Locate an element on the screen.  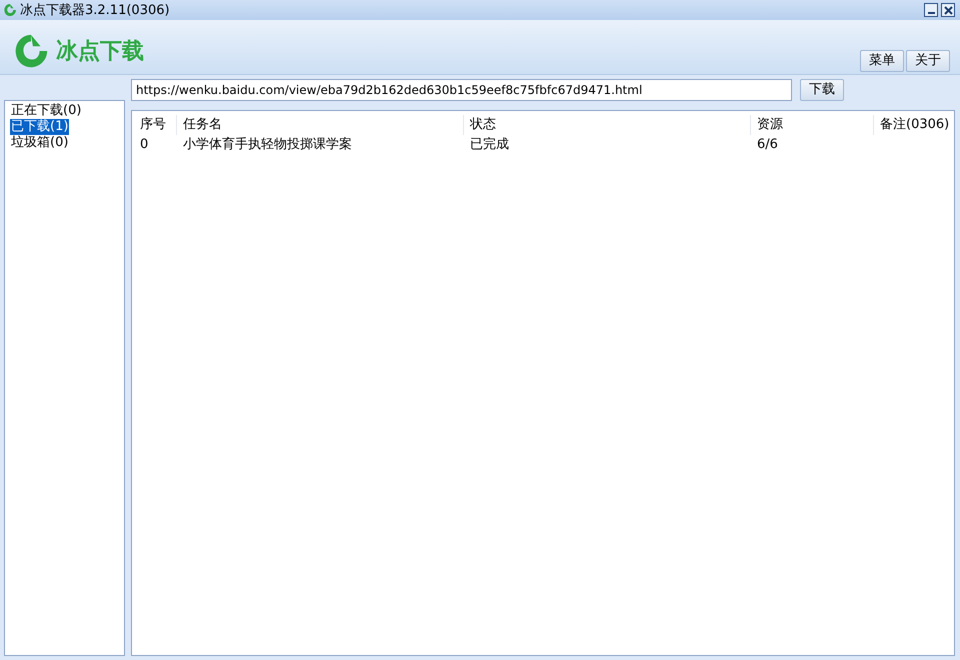
column-header: 备注(0306) is located at coordinates (913, 125).